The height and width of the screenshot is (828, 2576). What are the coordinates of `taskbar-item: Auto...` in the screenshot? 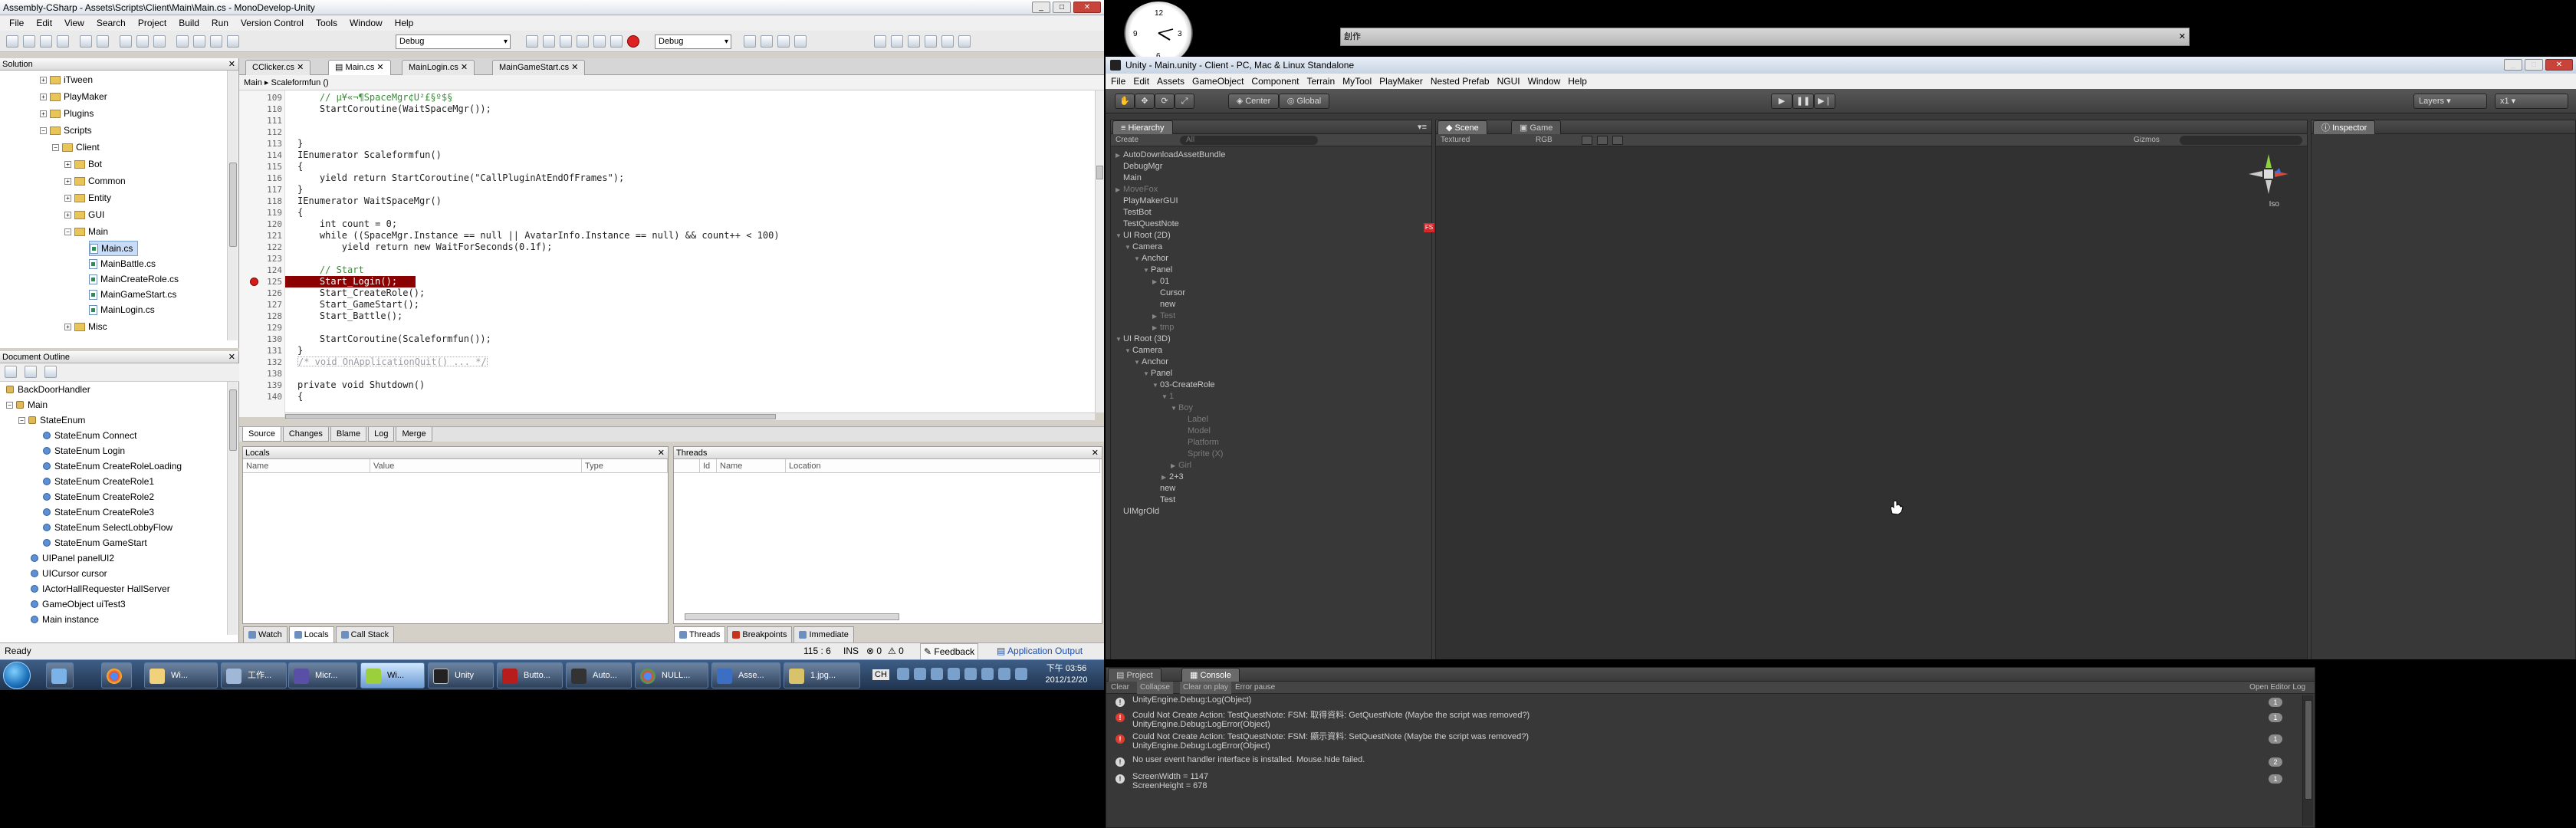 It's located at (599, 675).